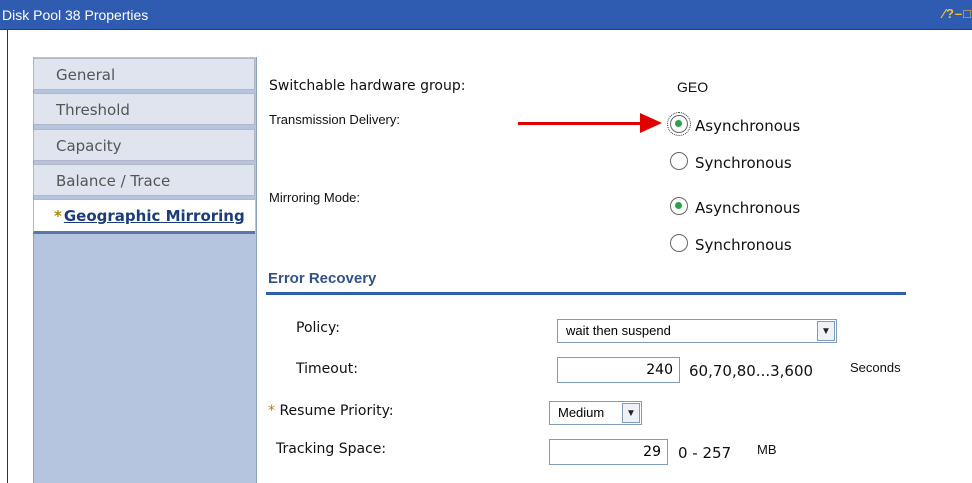 The width and height of the screenshot is (972, 483). I want to click on timeout-input-value: 240, so click(659, 370).